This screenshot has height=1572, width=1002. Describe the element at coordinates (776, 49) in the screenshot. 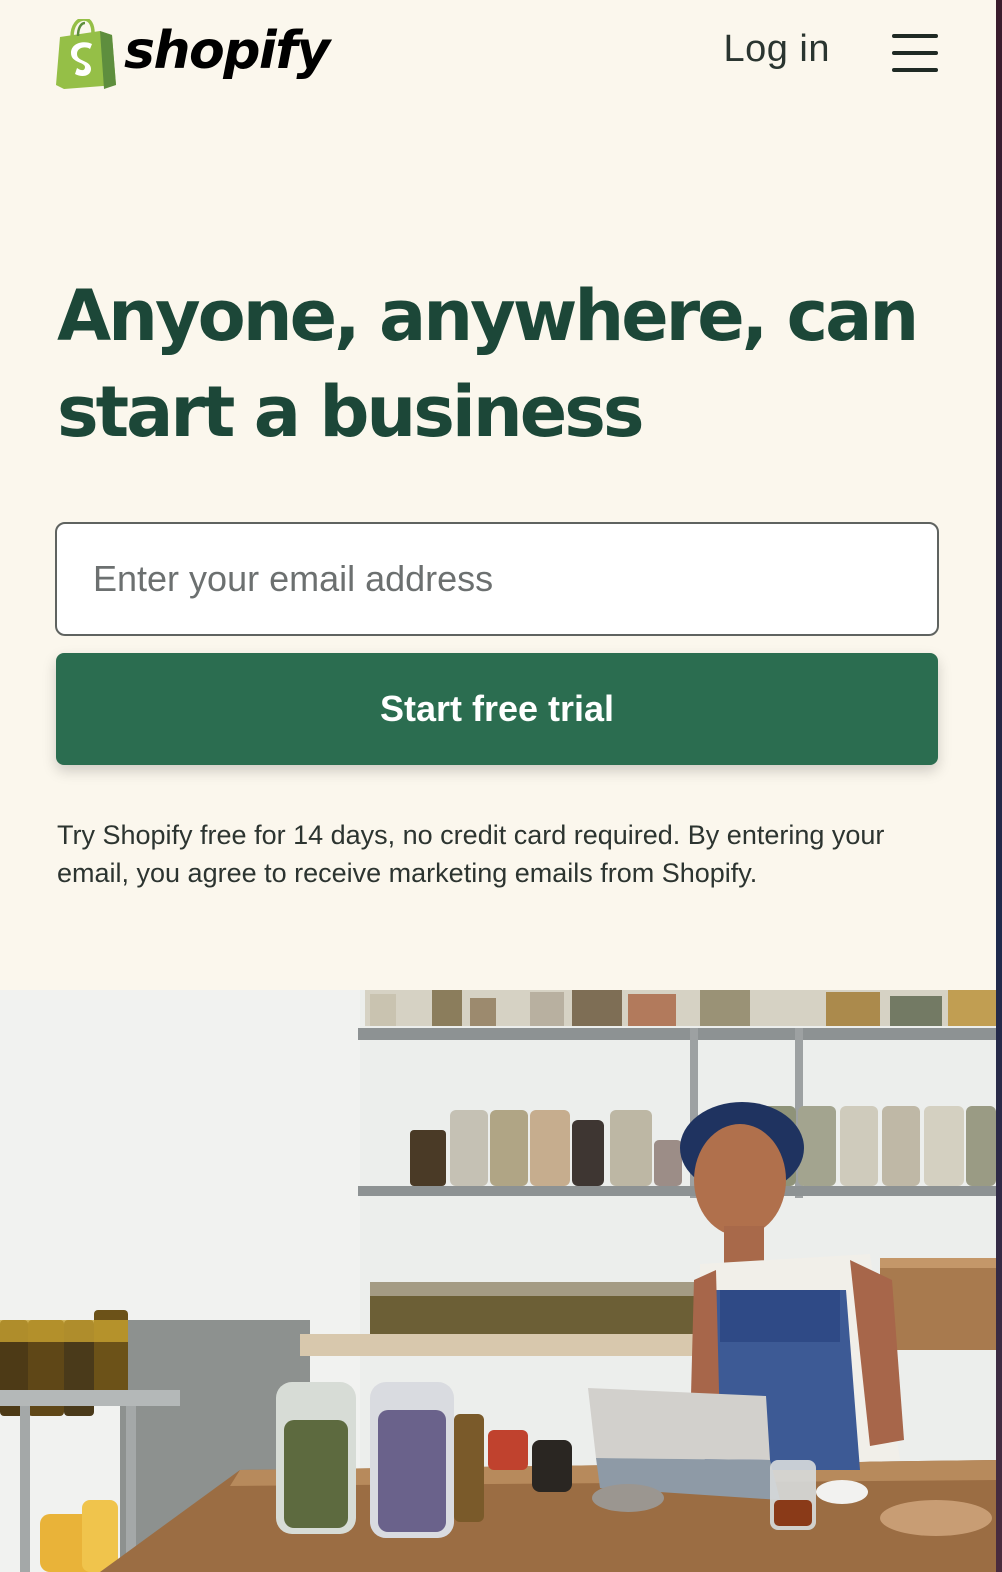

I see `login-link: Log in` at that location.